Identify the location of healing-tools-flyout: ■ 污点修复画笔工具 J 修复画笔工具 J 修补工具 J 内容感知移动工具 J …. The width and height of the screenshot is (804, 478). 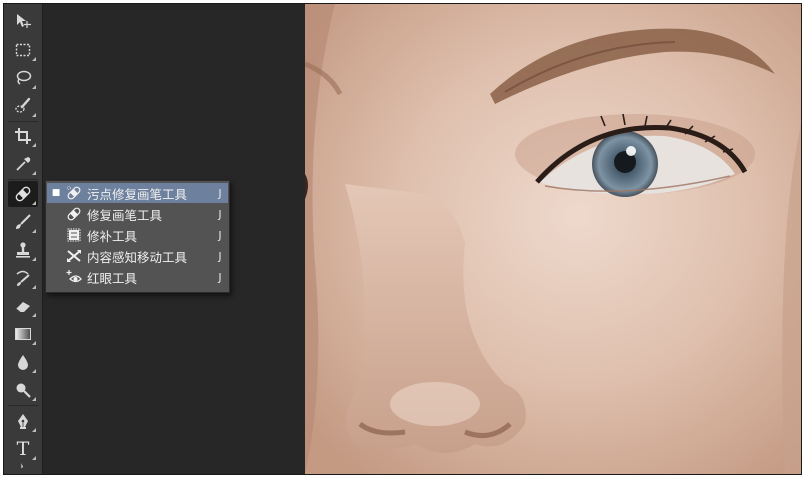
(137, 236).